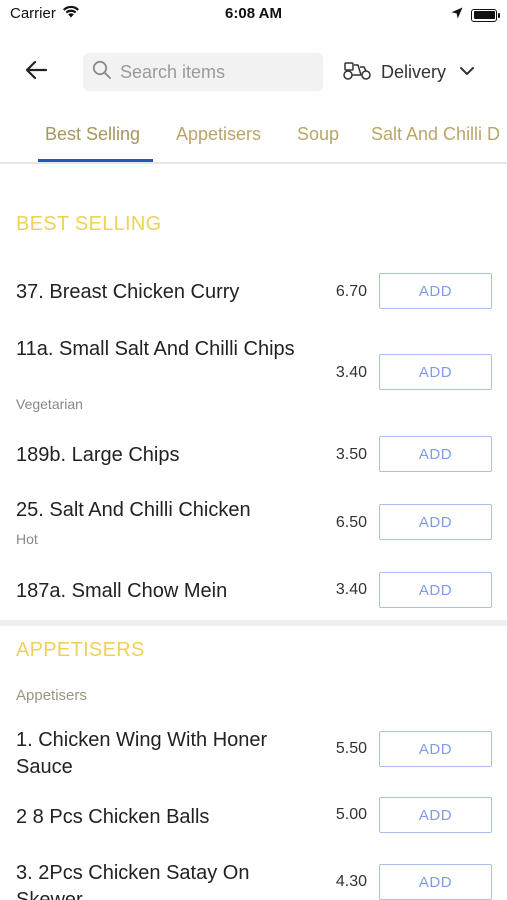 The width and height of the screenshot is (507, 900). What do you see at coordinates (133, 881) in the screenshot?
I see `item-name: 3. 2Pcs Chicken Satay On Skewer` at bounding box center [133, 881].